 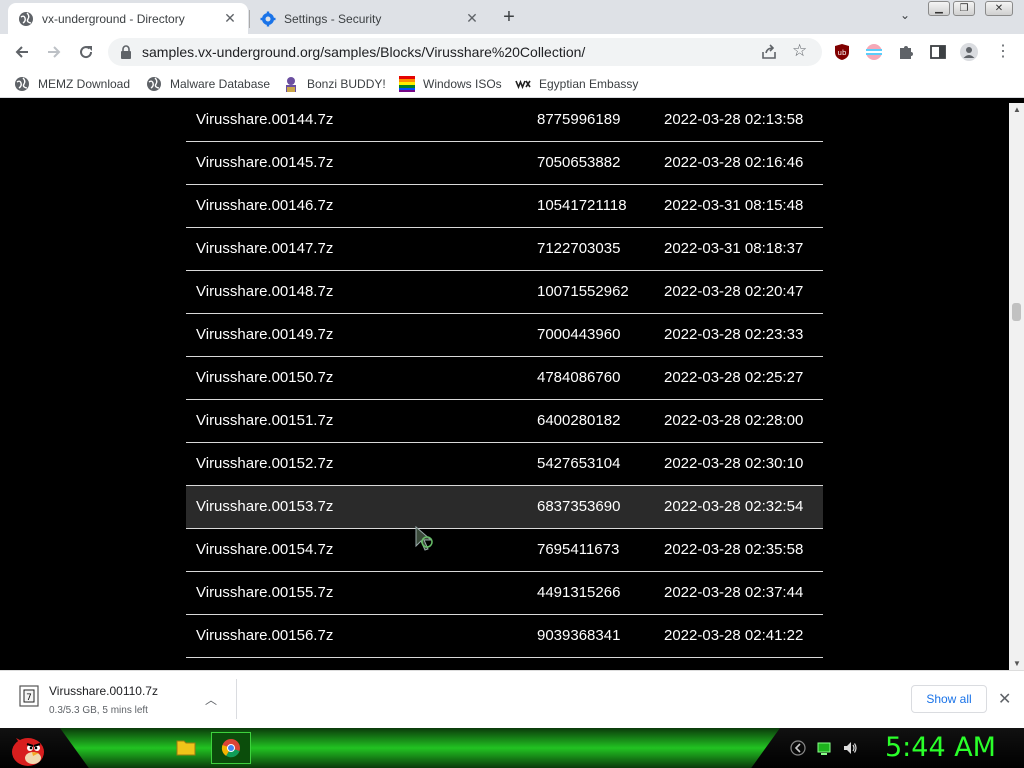 I want to click on archive-file-icon: 7, so click(x=29, y=696).